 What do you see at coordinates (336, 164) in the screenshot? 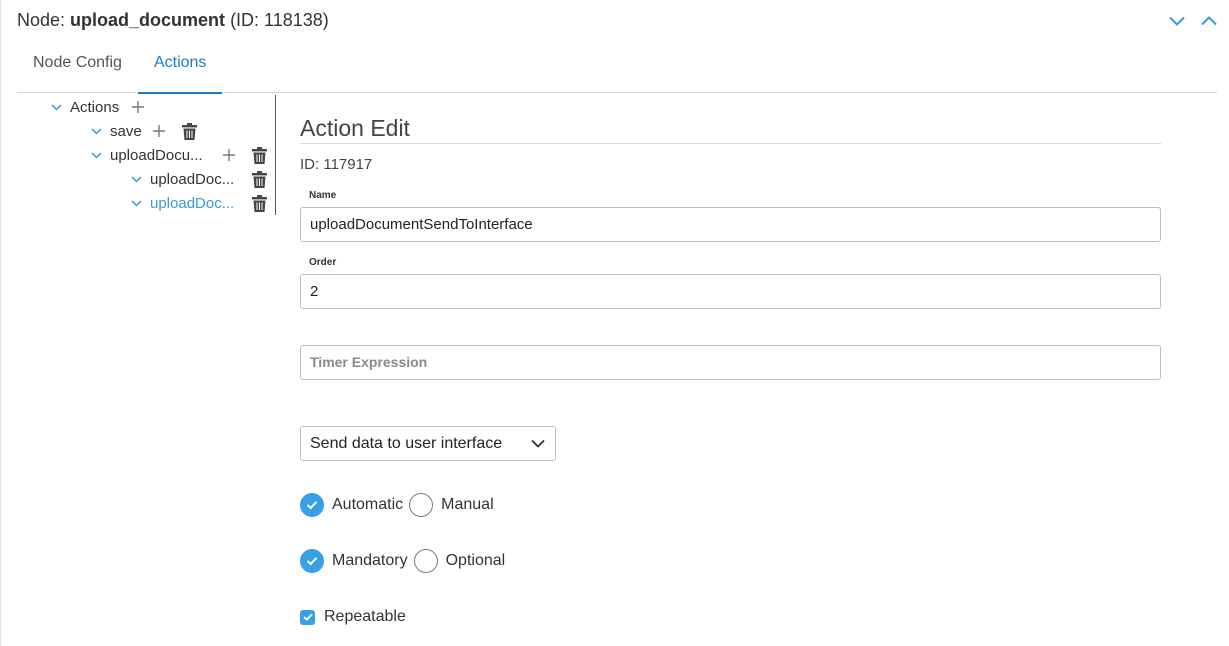
I see `action-id: ID: 117917` at bounding box center [336, 164].